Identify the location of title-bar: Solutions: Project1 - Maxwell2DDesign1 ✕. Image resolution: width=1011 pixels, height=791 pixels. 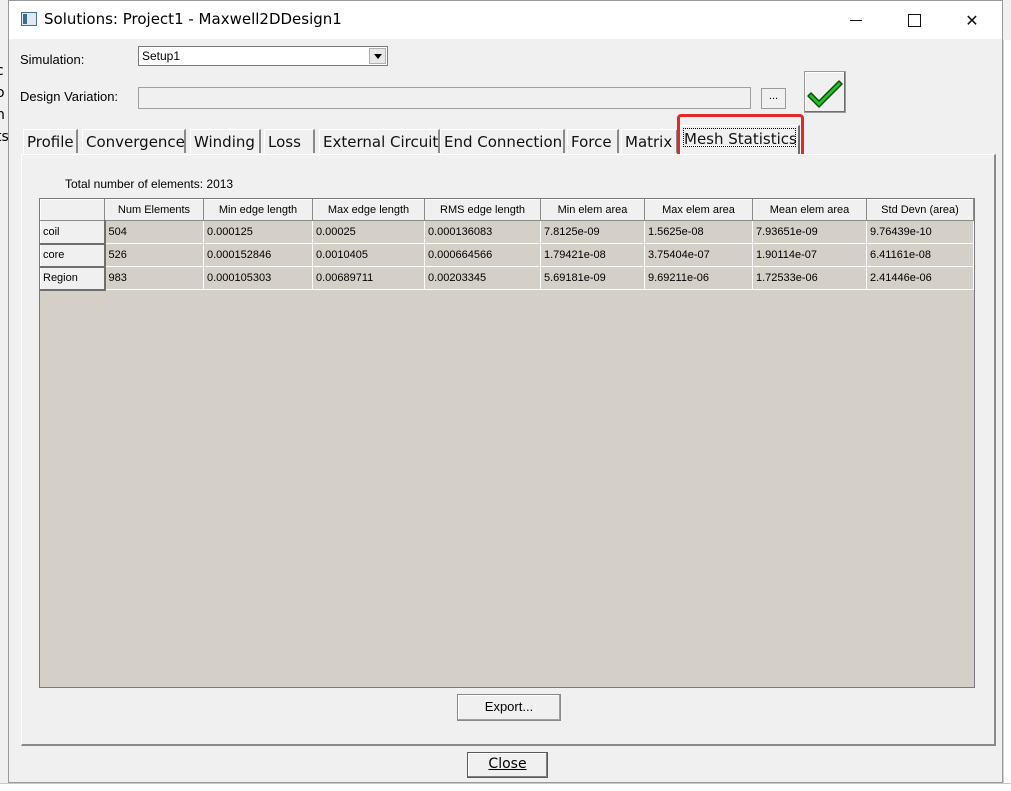
(505, 20).